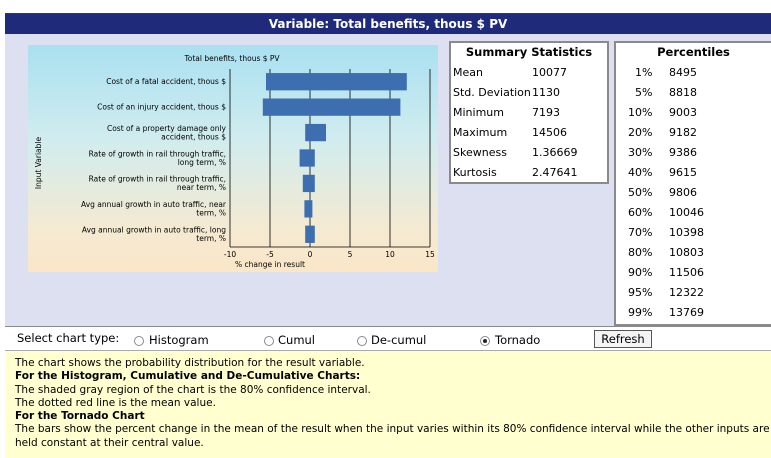  What do you see at coordinates (683, 72) in the screenshot?
I see `percentile-value: 8495` at bounding box center [683, 72].